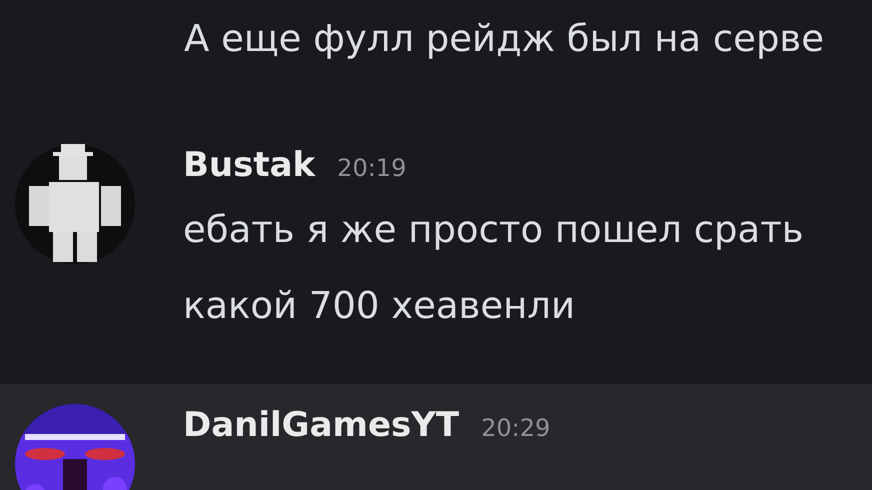 Image resolution: width=872 pixels, height=490 pixels. I want to click on timestamp: 20:29, so click(515, 428).